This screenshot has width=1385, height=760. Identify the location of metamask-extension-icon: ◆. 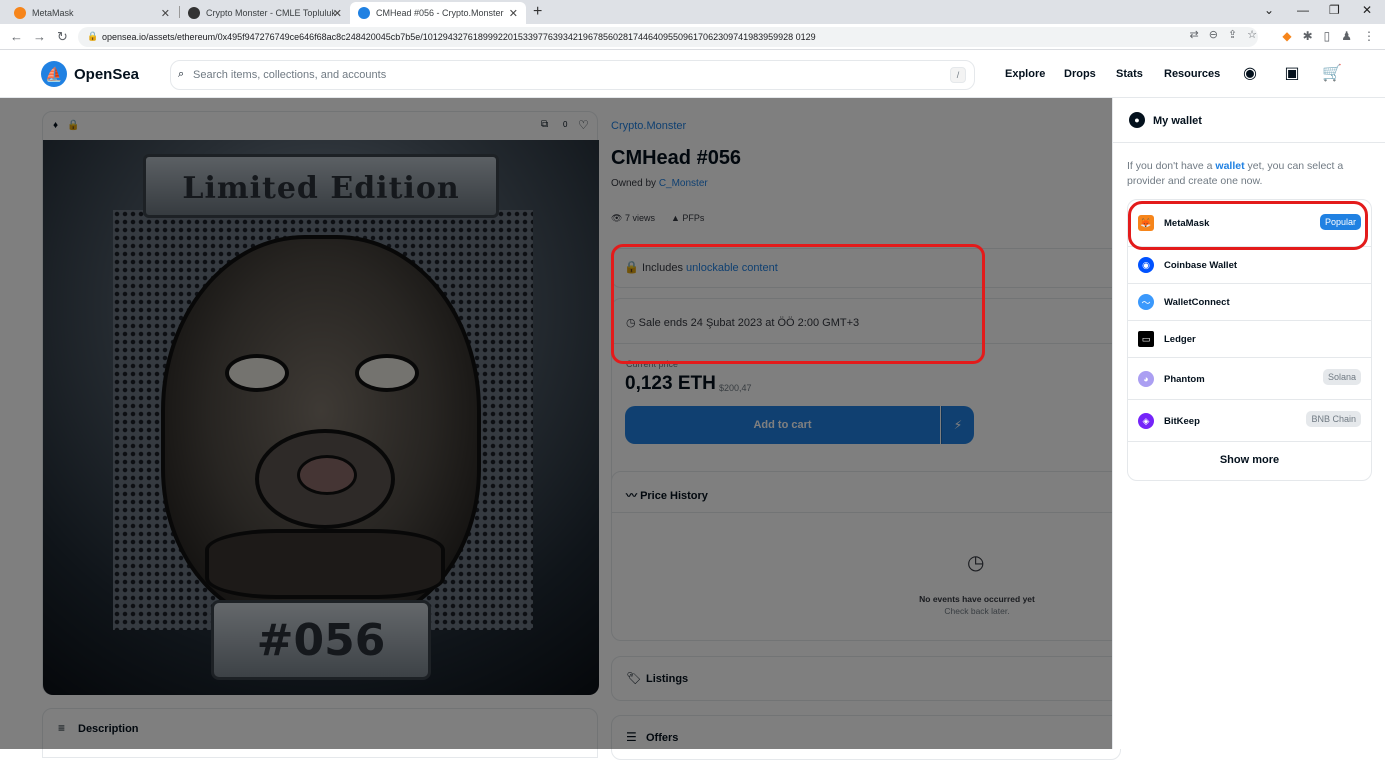
(1286, 36).